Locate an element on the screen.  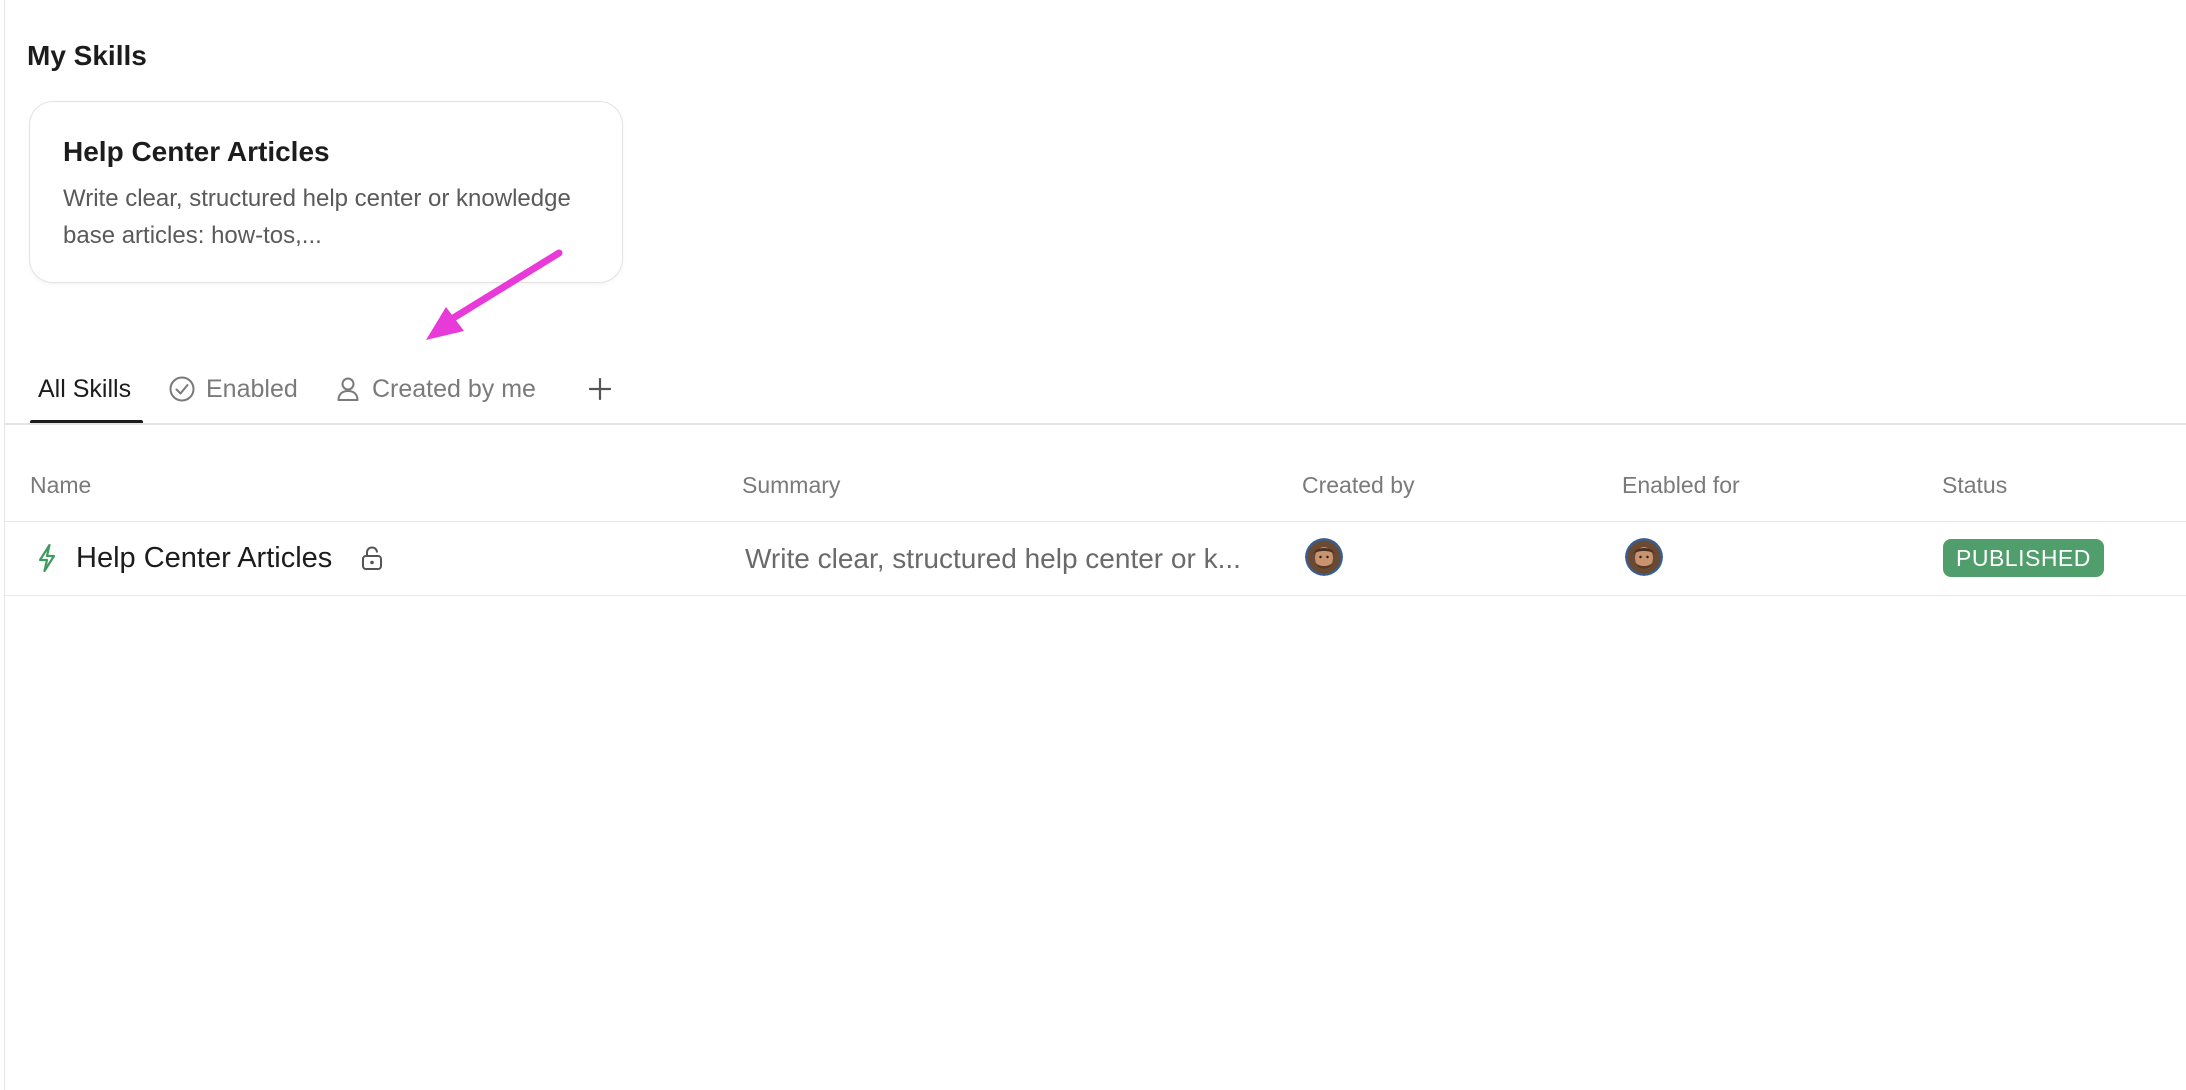
tab-created-by-me: Created by me is located at coordinates (435, 389).